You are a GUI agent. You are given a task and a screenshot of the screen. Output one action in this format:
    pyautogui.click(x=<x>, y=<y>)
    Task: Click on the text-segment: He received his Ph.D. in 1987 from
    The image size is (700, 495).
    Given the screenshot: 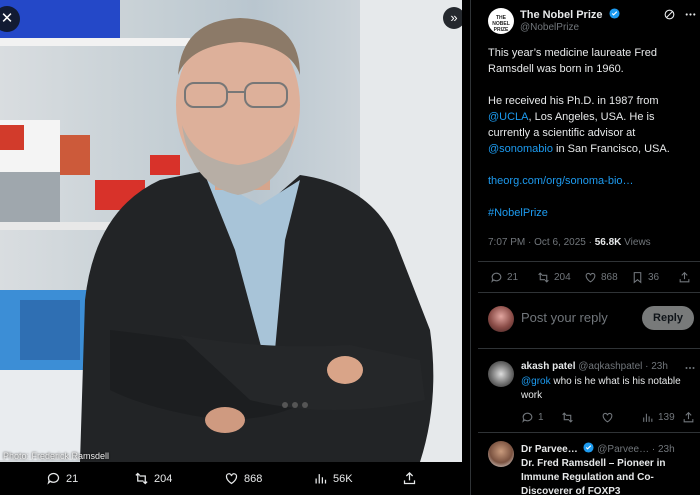 What is the action you would take?
    pyautogui.click(x=573, y=101)
    